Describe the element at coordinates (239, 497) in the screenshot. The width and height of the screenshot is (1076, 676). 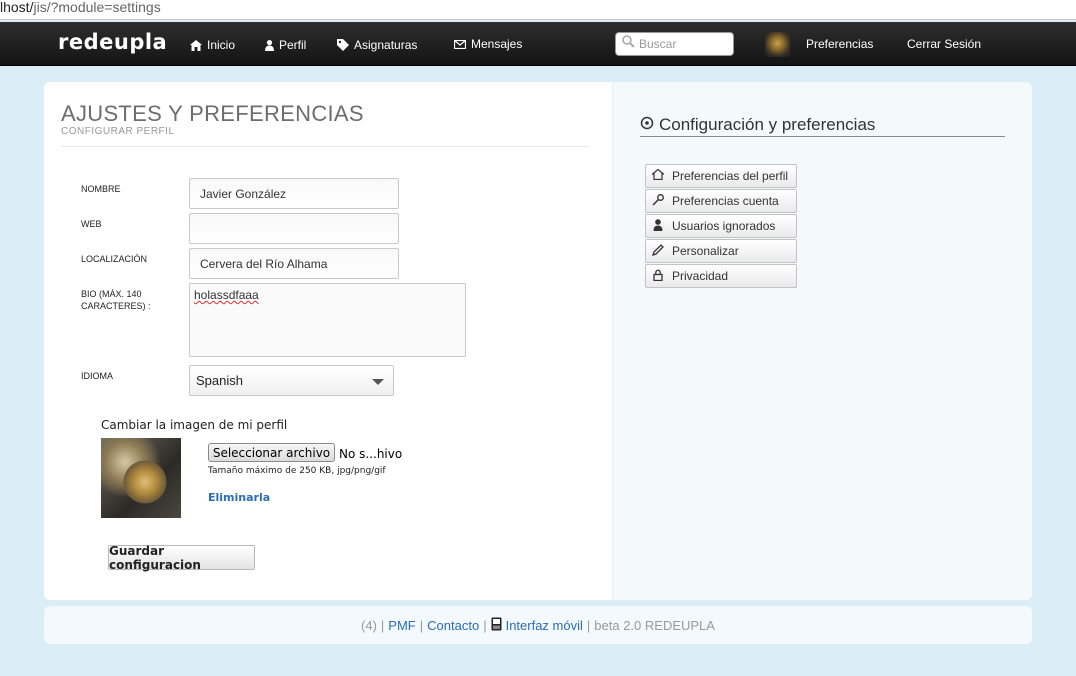
I see `delete-image-link: Eliminarla` at that location.